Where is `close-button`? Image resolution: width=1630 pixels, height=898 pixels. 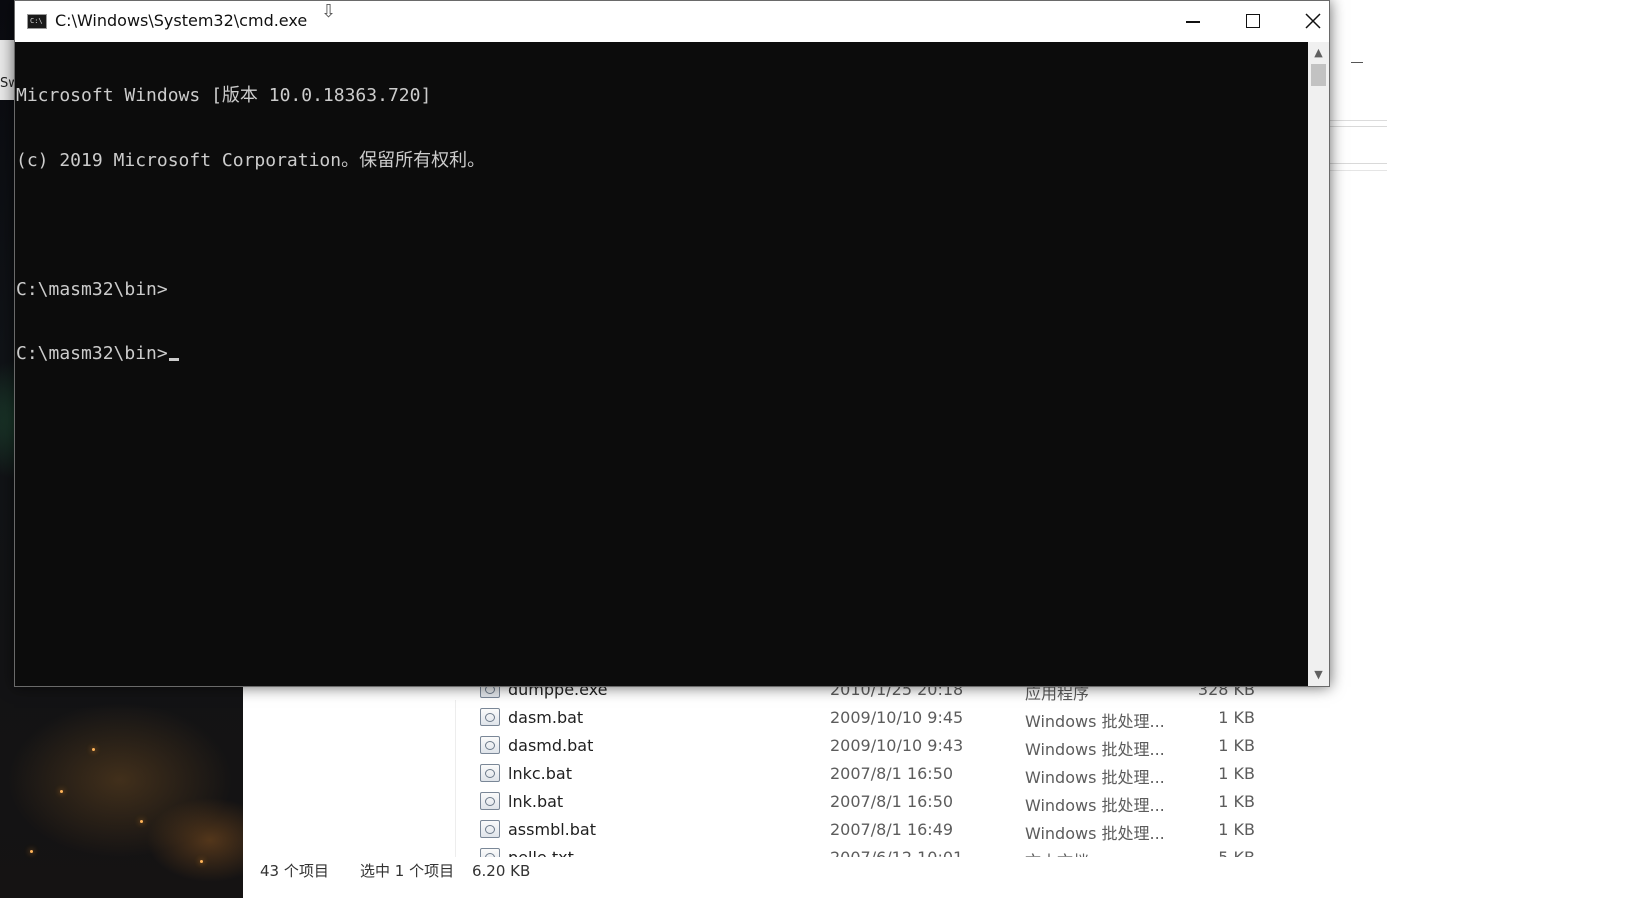 close-button is located at coordinates (1312, 21).